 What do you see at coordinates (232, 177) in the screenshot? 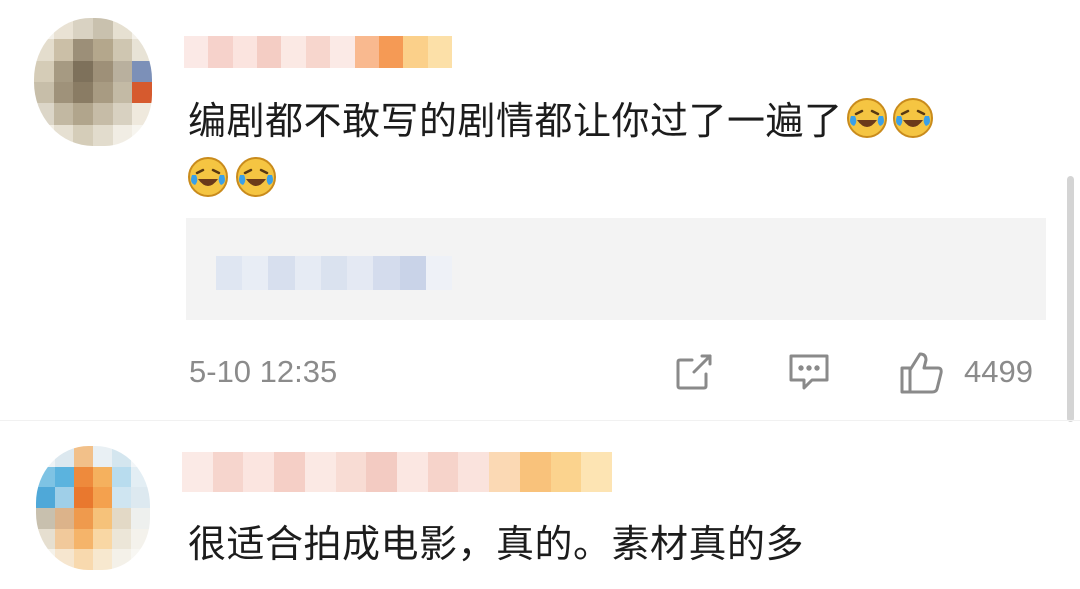
I see `comment-emoji-line` at bounding box center [232, 177].